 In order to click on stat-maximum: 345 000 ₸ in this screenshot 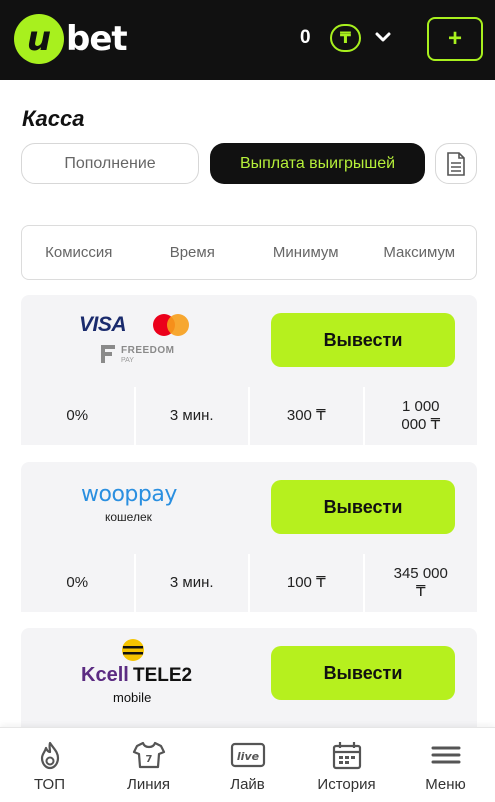, I will do `click(420, 583)`.